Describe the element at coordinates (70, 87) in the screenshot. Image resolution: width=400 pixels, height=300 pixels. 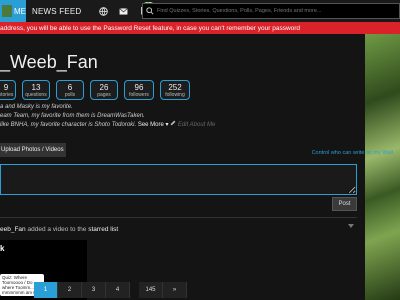
I see `stat-number: 6` at that location.